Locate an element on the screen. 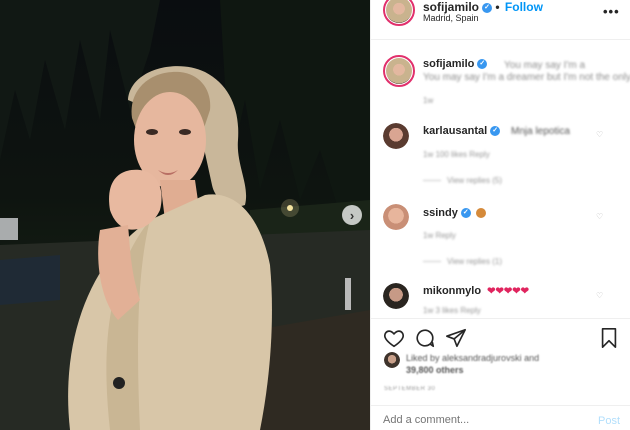  post-location: Madrid, Spain is located at coordinates (451, 18).